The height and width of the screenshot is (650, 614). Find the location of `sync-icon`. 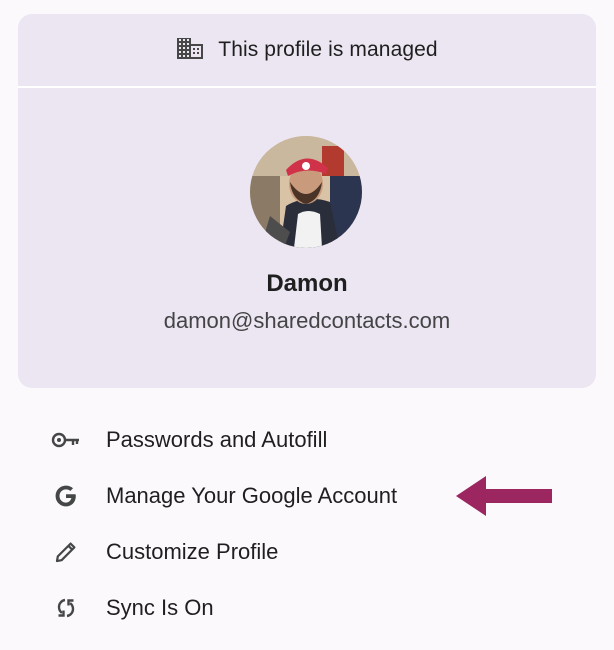

sync-icon is located at coordinates (66, 608).